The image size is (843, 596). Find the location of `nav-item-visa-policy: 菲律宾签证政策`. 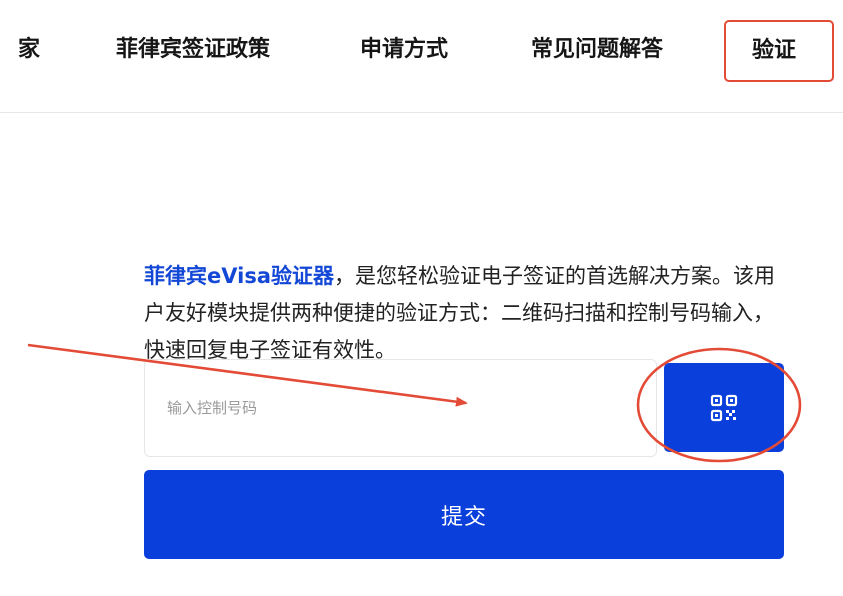

nav-item-visa-policy: 菲律宾签证政策 is located at coordinates (193, 50).